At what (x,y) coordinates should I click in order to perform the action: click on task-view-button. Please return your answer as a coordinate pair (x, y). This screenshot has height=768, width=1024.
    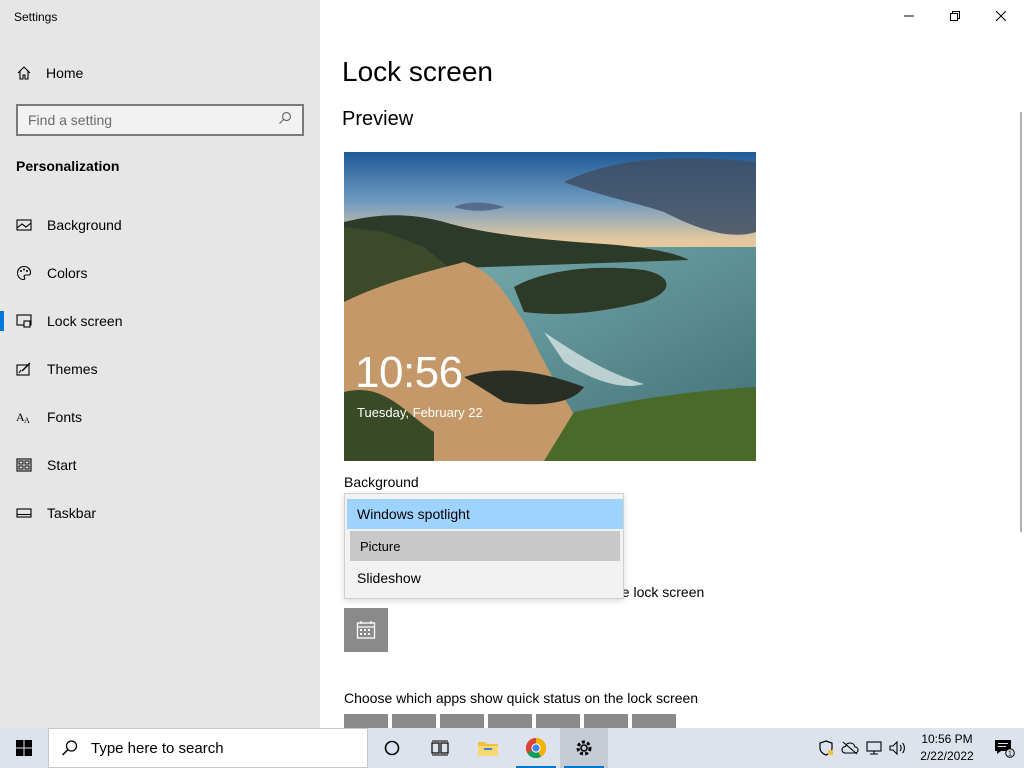
    Looking at the image, I should click on (440, 748).